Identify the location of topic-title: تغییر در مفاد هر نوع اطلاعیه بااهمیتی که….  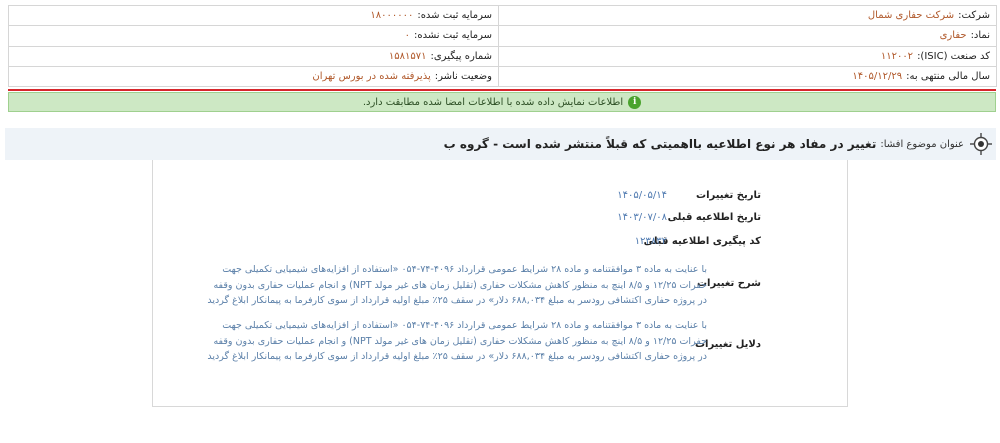
(660, 144).